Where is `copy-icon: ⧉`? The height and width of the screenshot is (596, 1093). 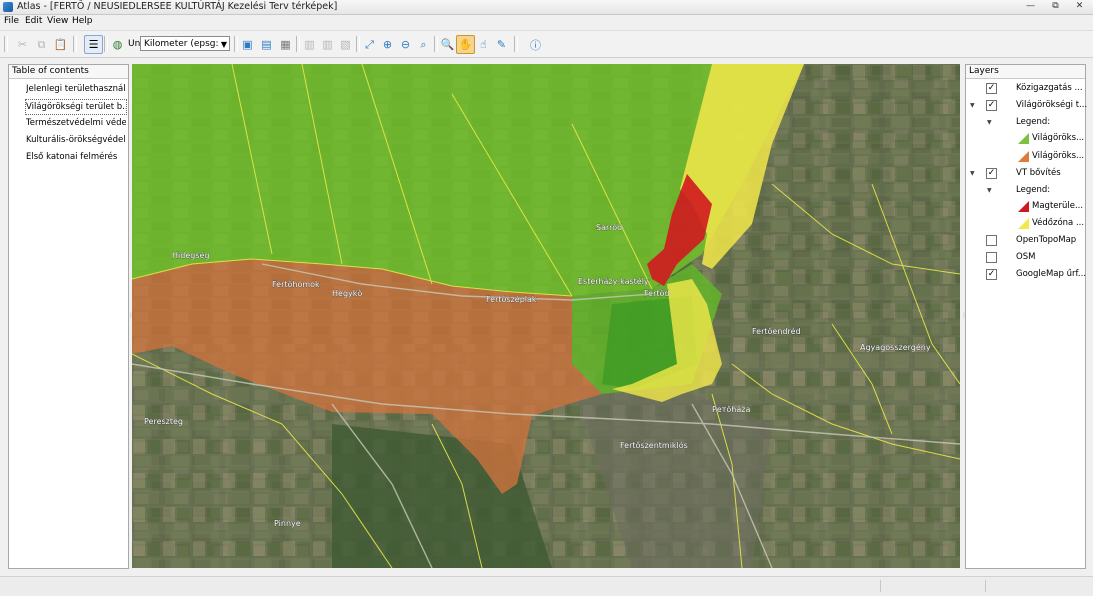
copy-icon: ⧉ is located at coordinates (41, 44).